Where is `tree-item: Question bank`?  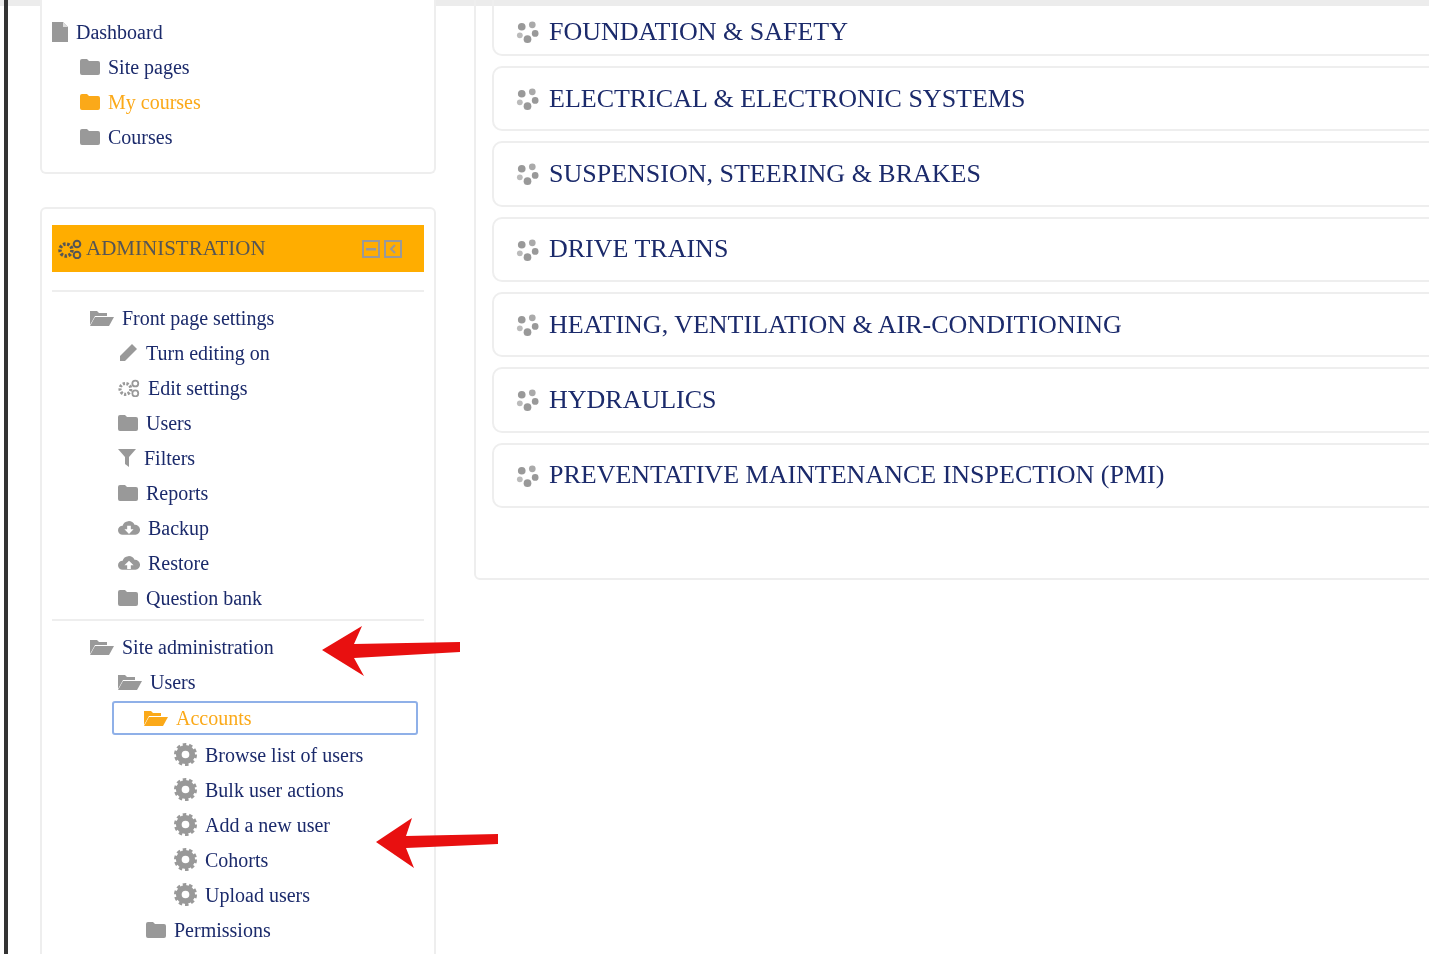
tree-item: Question bank is located at coordinates (204, 597).